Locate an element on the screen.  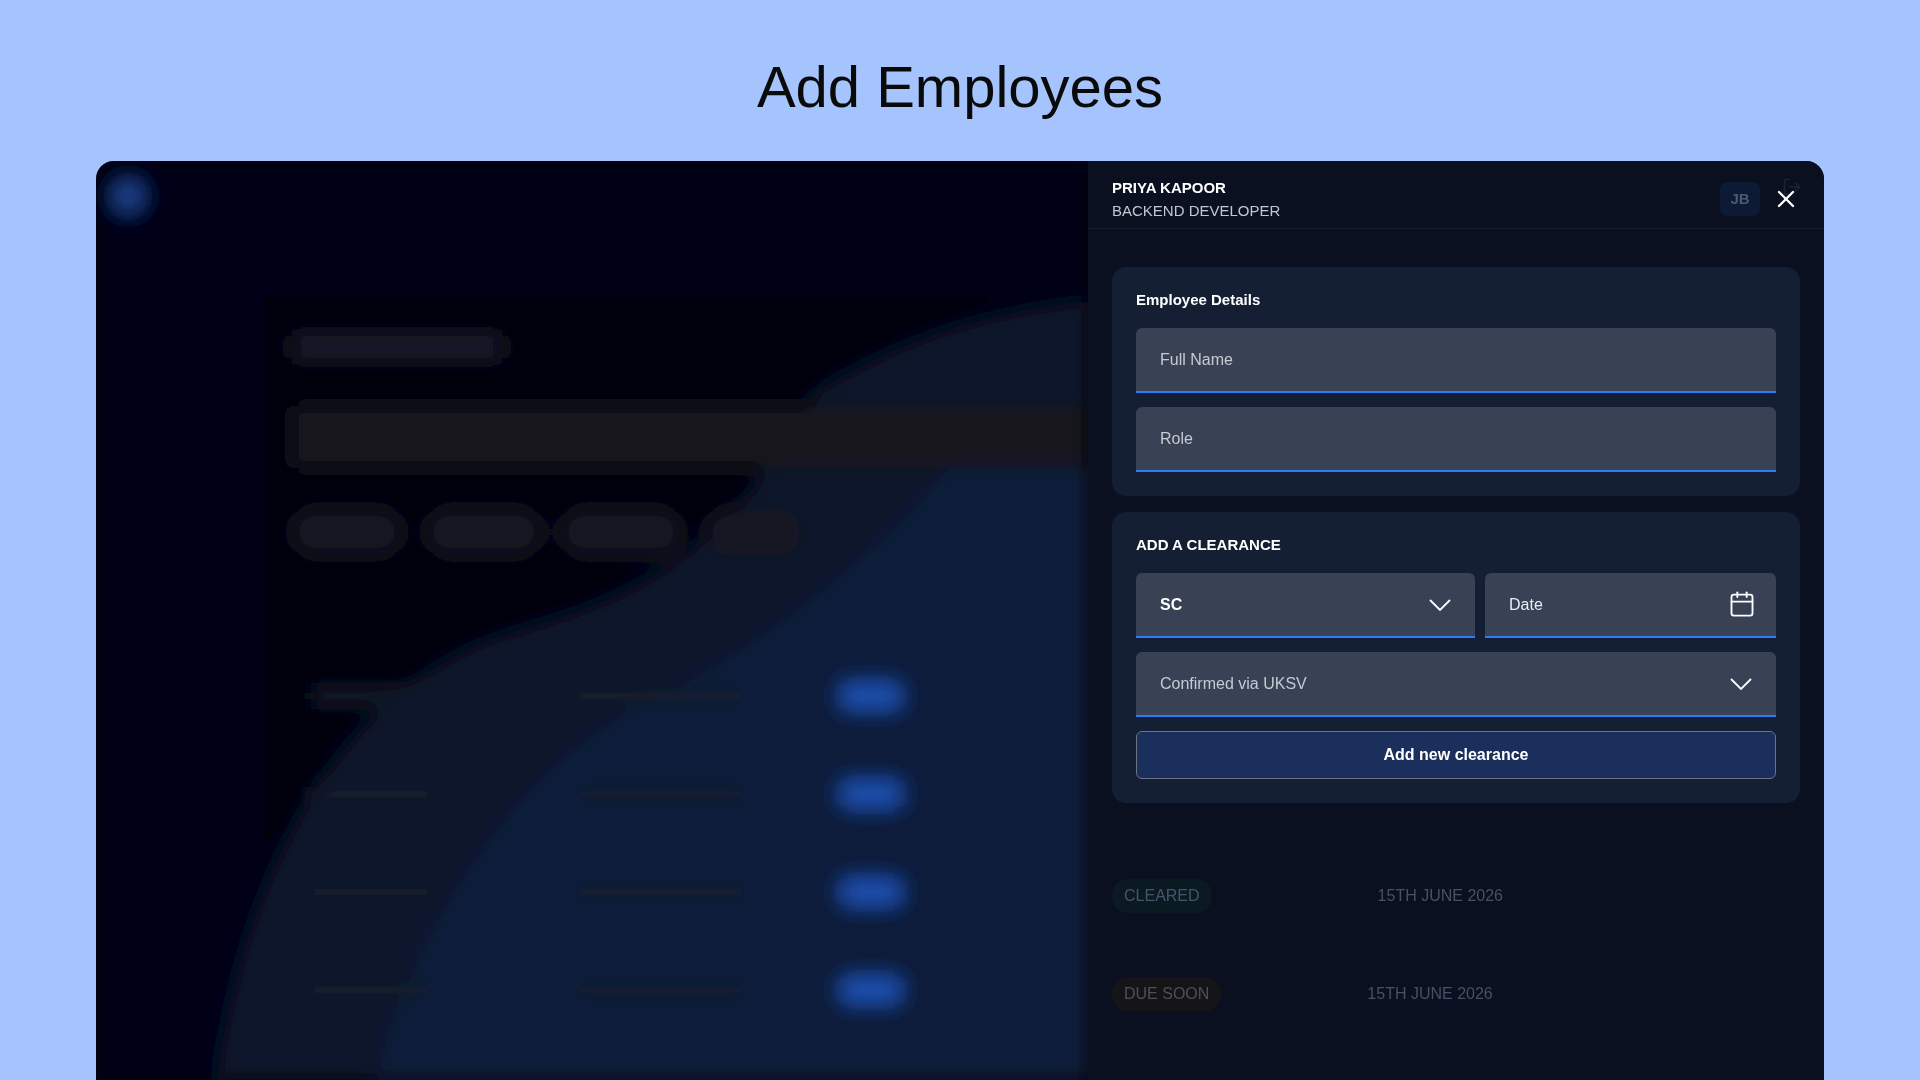
employee-role: BACKEND DEVELOPER is located at coordinates (1197, 210).